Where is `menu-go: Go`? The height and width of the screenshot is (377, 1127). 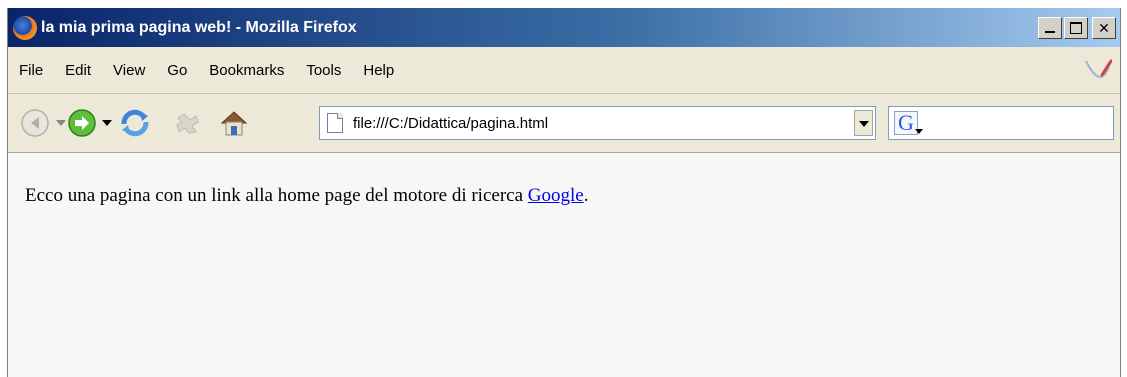
menu-go: Go is located at coordinates (177, 70).